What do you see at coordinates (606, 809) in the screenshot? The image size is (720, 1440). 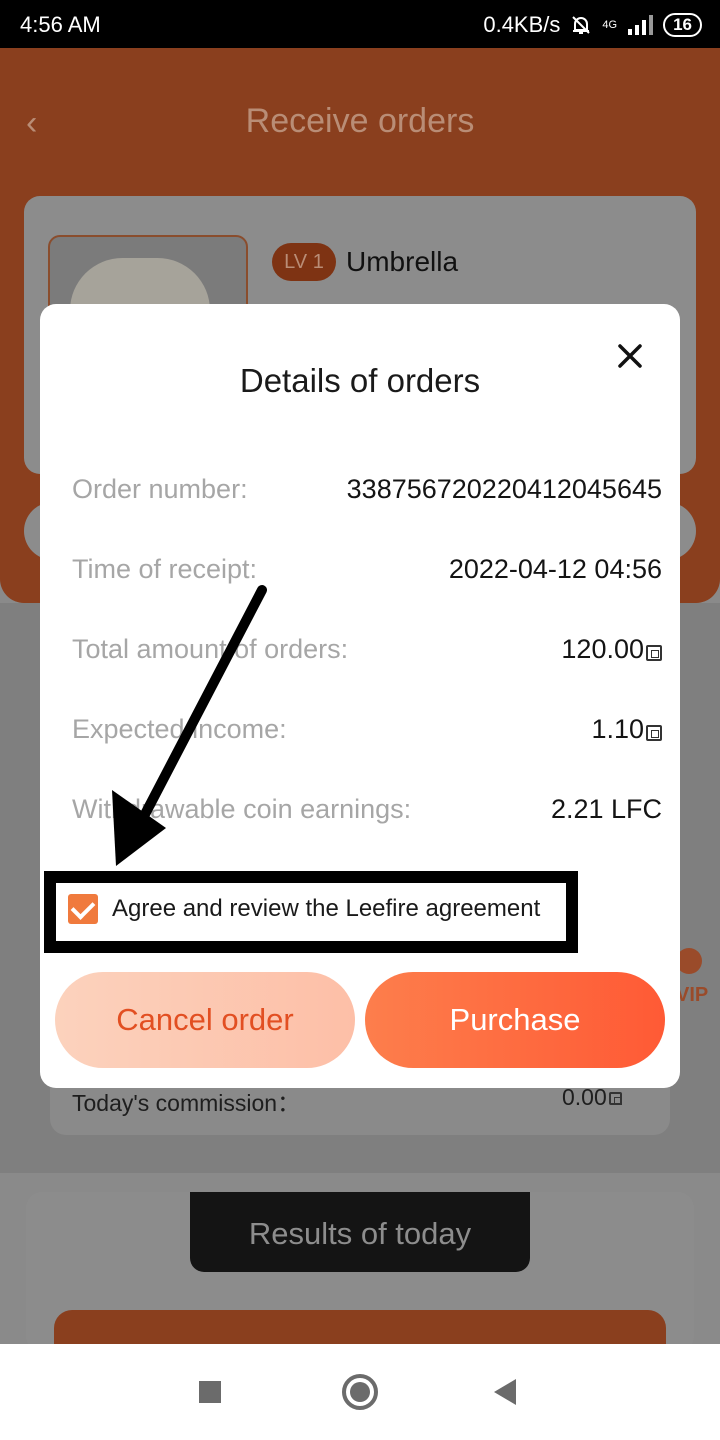 I see `row-value: 2.21 LFC` at bounding box center [606, 809].